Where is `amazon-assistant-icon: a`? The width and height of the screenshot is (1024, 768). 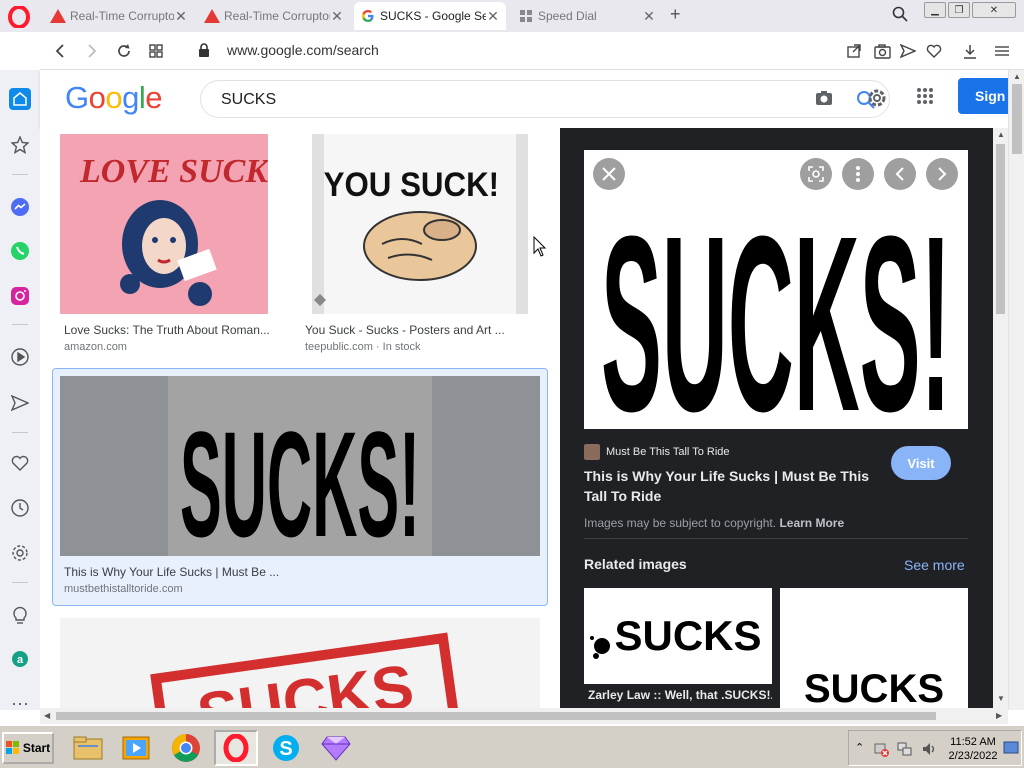 amazon-assistant-icon: a is located at coordinates (20, 659).